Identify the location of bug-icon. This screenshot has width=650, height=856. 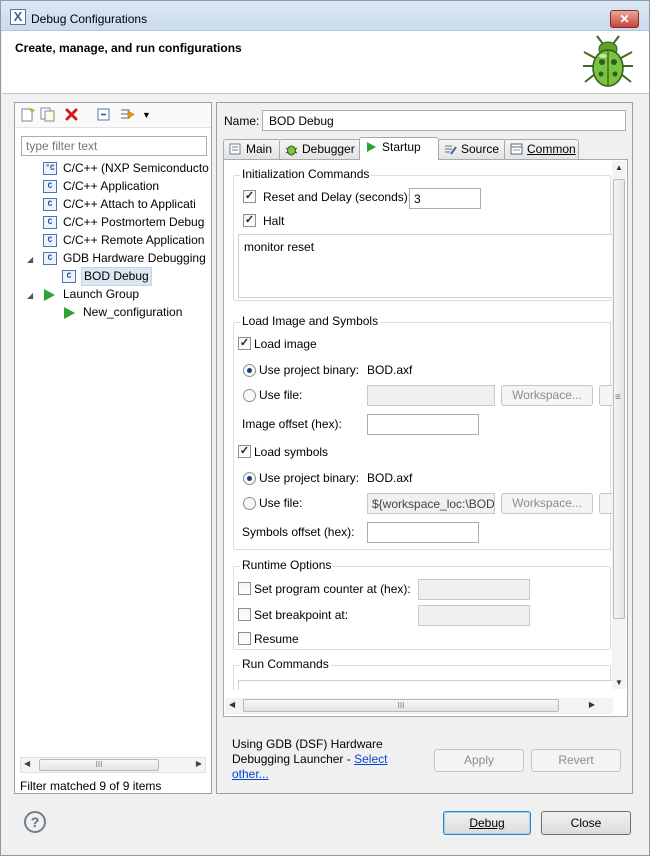
(608, 61).